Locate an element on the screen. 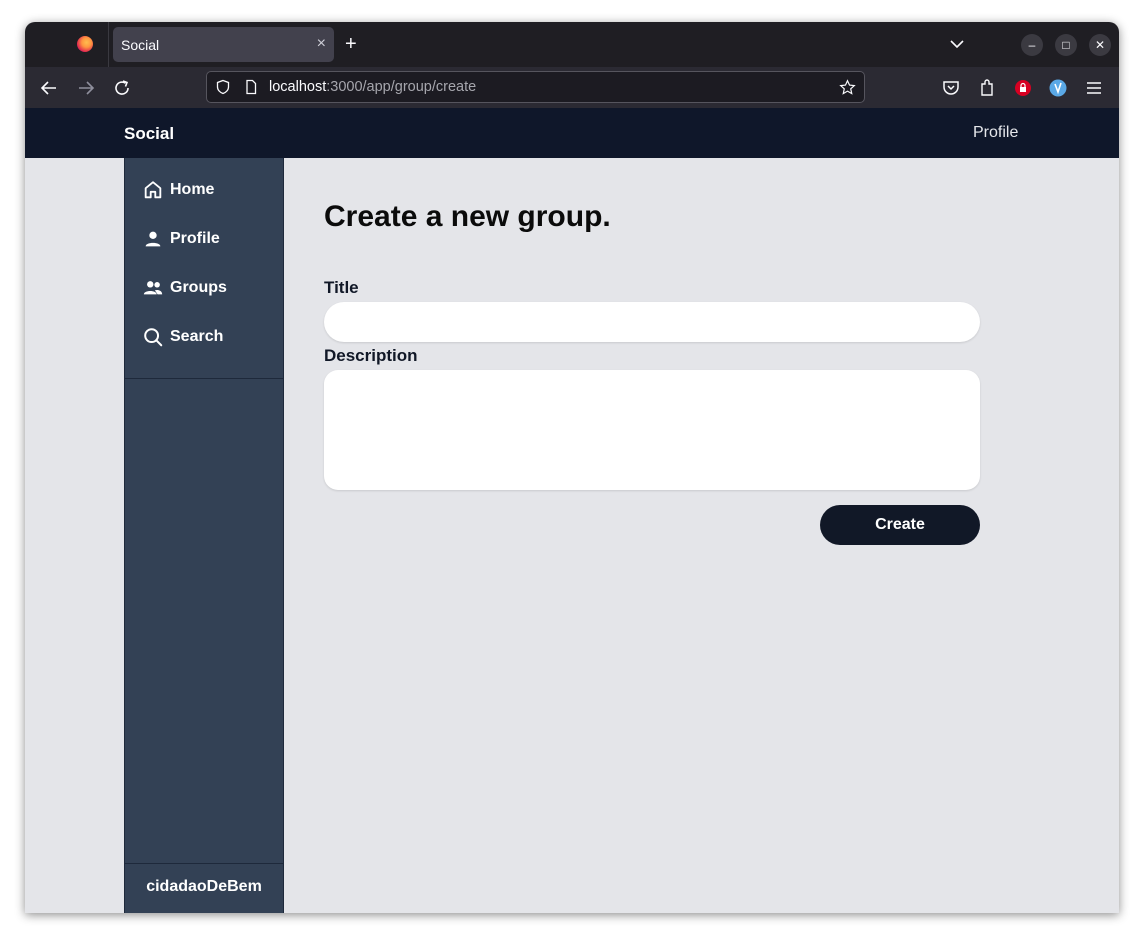  sidebar-item-groups: Groups is located at coordinates (184, 288).